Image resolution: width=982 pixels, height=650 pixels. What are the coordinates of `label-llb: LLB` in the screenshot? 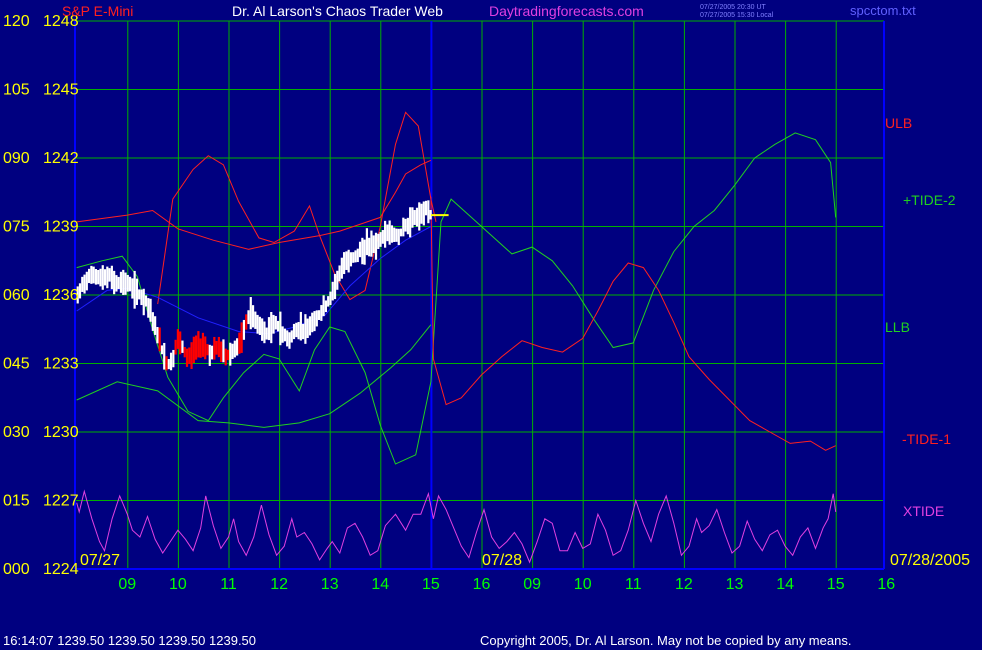 It's located at (897, 327).